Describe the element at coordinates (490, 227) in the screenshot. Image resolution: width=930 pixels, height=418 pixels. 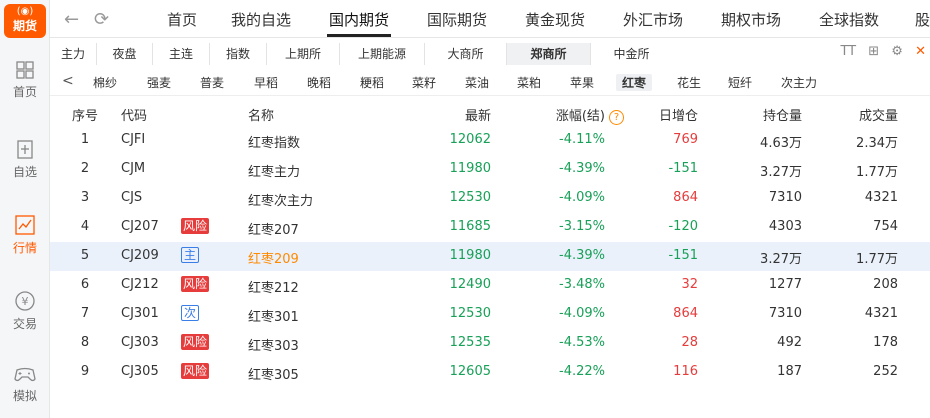
I see `table-row: 4 CJ207 风险 红枣207 11685 -3.15% -120 4303 754` at that location.